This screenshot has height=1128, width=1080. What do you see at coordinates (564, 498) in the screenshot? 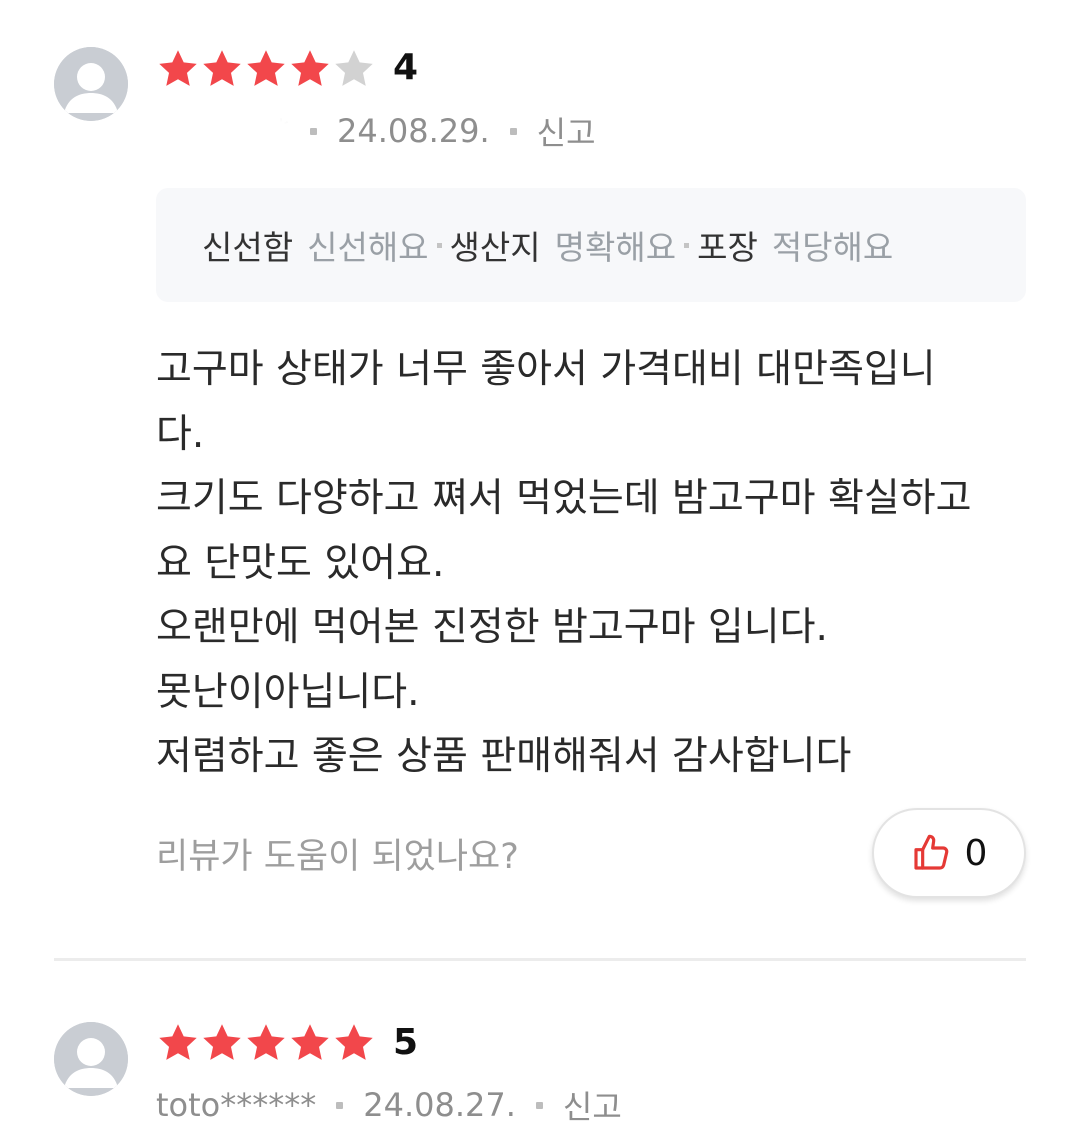
I see `review-line: 크기도 다양하고 쪄서 먹었는데 밤고구마 확실하고` at bounding box center [564, 498].